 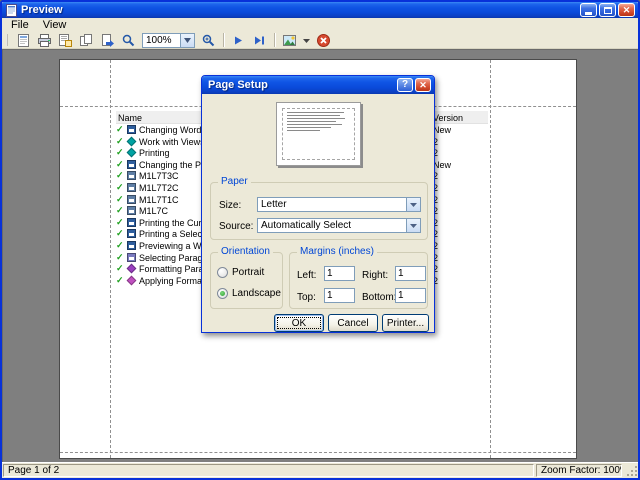 I want to click on ok-button: OK, so click(x=299, y=323).